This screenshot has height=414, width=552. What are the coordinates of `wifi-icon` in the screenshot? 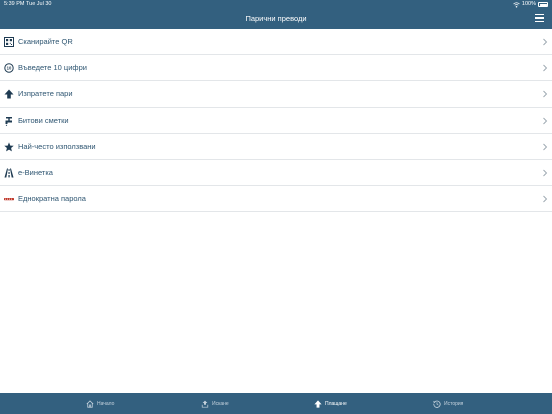 It's located at (516, 4).